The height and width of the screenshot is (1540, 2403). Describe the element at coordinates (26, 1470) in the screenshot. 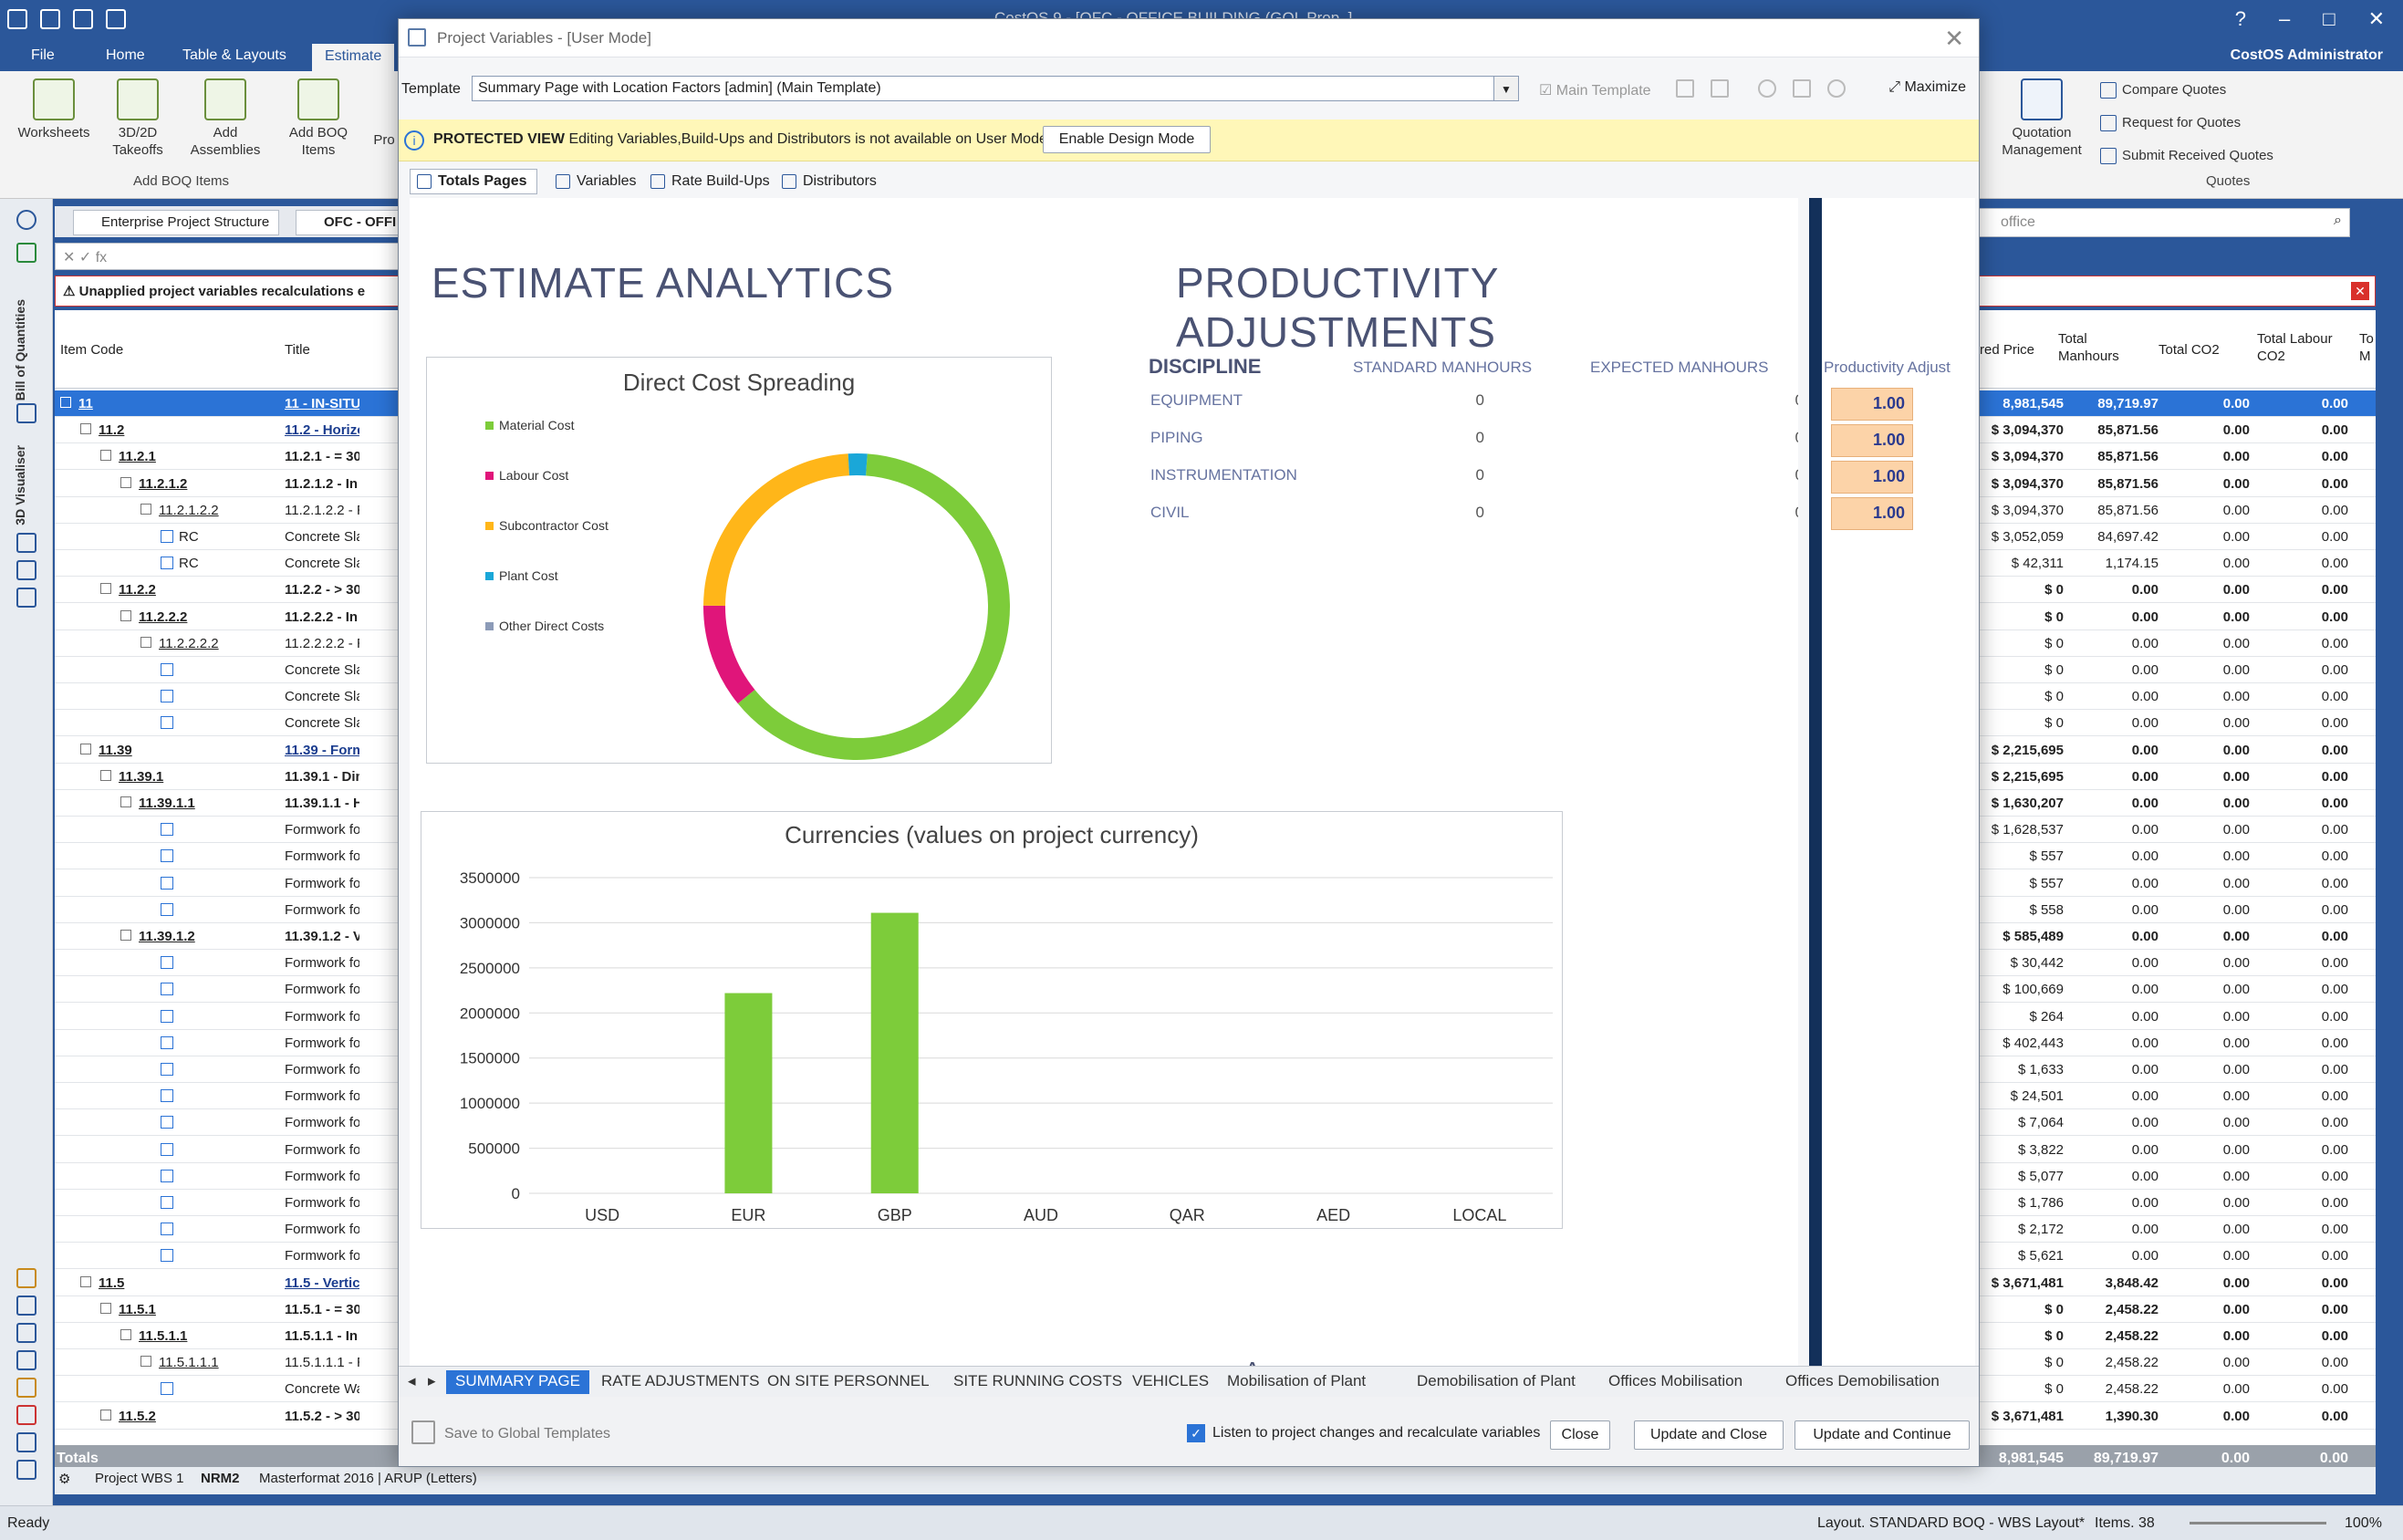

I see `tools-icon` at that location.